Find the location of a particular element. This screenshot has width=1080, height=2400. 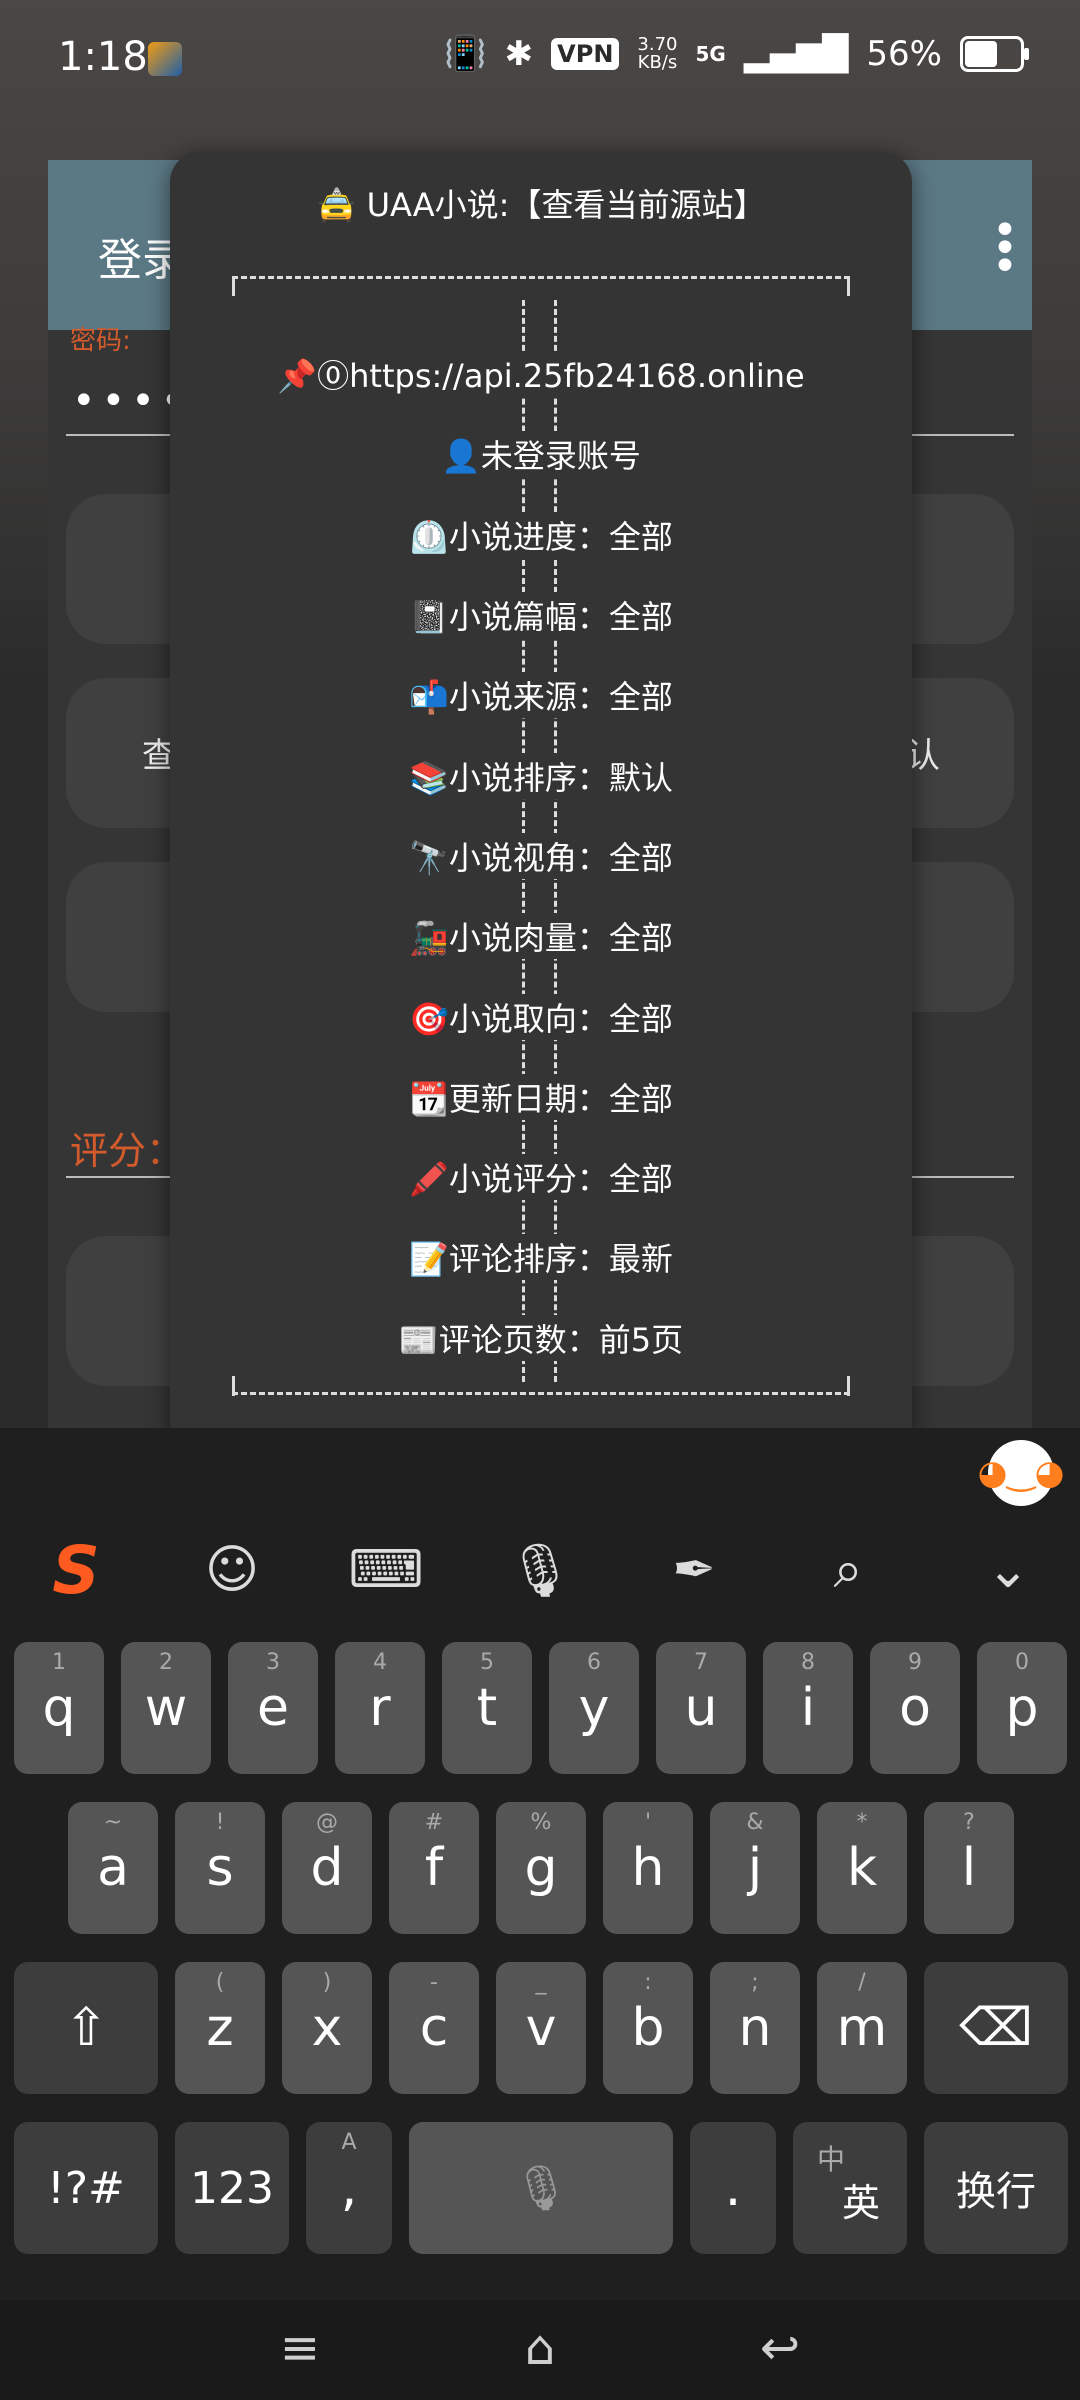

key-h: ' h is located at coordinates (648, 1868).